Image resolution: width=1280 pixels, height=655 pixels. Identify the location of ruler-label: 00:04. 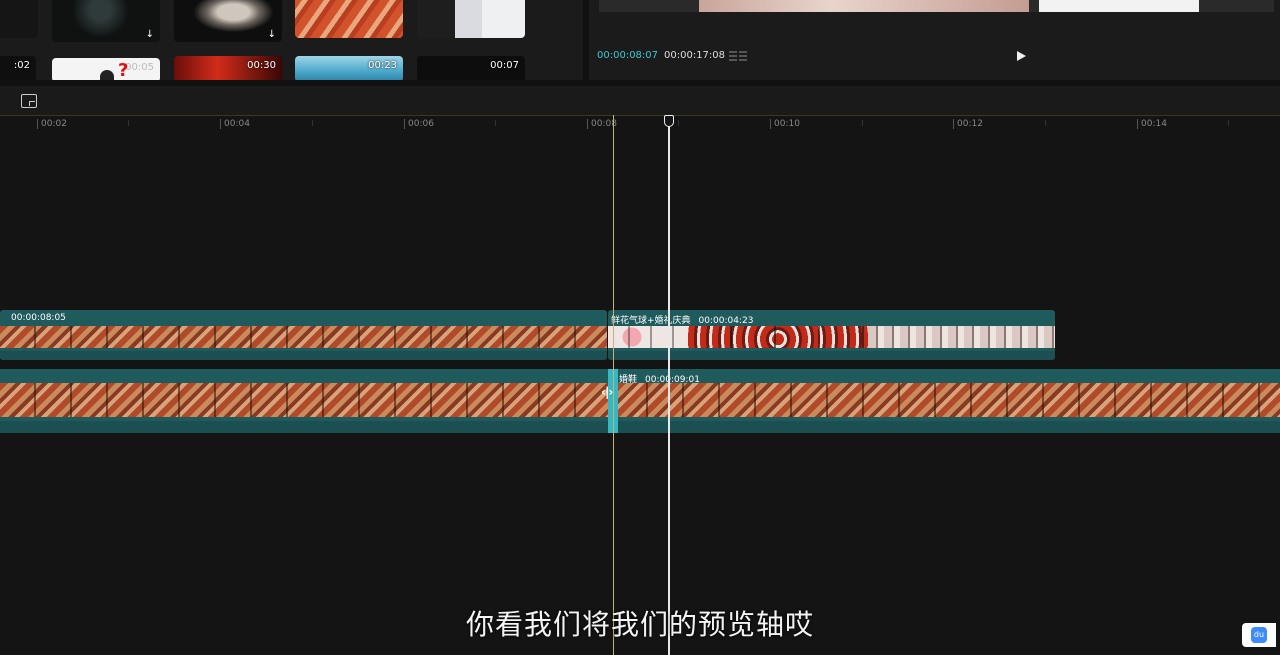
(235, 124).